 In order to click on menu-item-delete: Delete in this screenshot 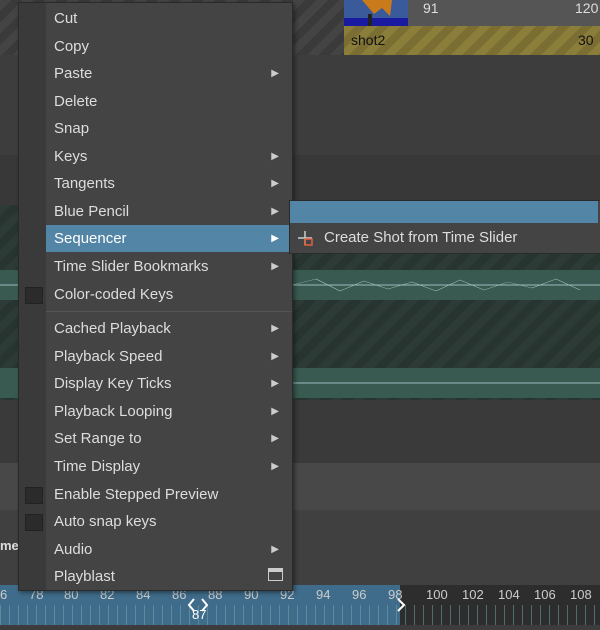, I will do `click(155, 101)`.